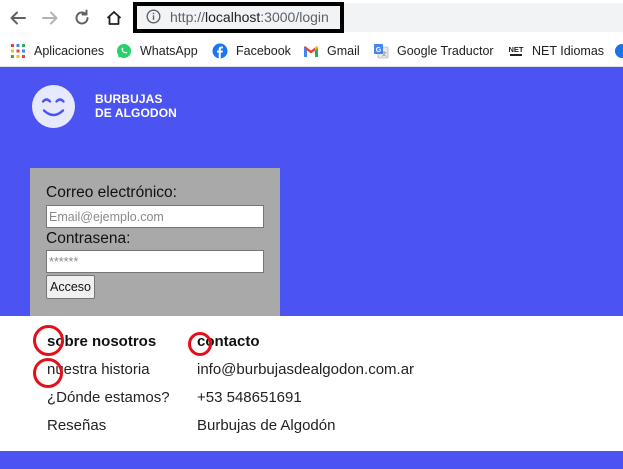  I want to click on svg-text: NET, so click(516, 49).